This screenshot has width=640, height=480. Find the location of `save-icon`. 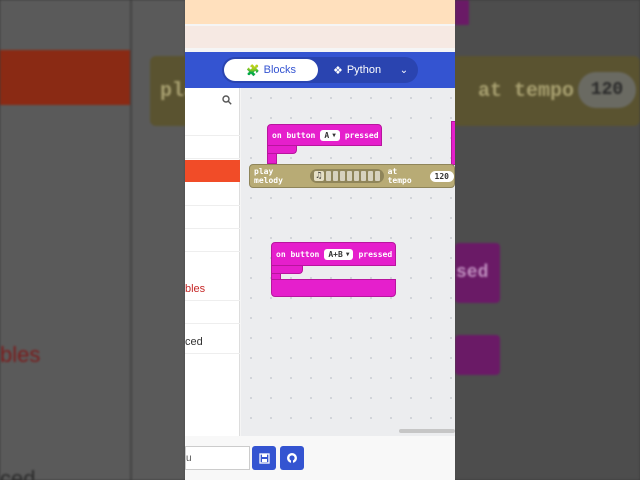

save-icon is located at coordinates (264, 458).